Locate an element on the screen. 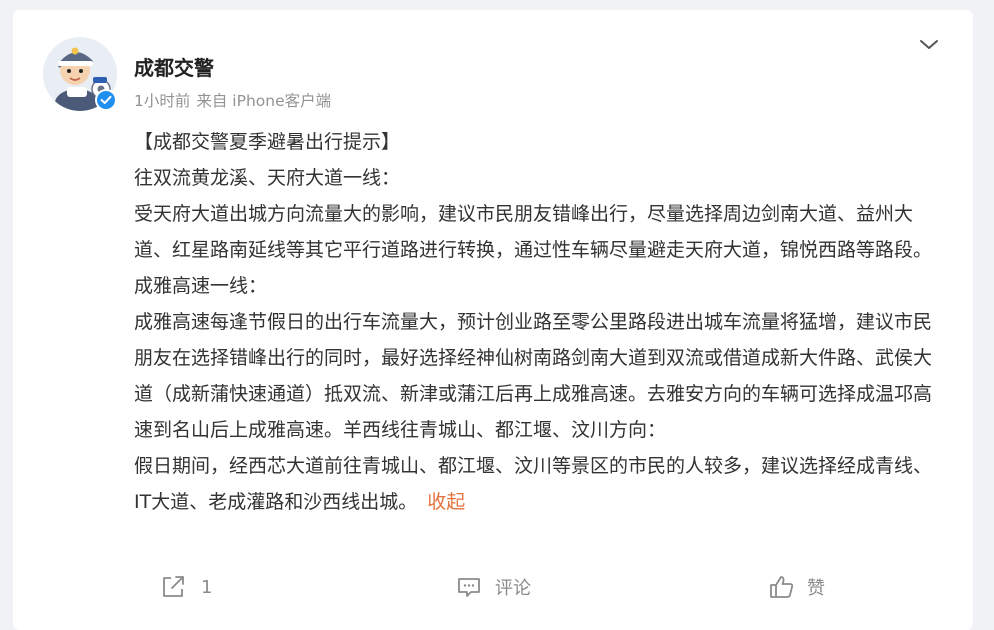  share-count: 1 is located at coordinates (207, 587).